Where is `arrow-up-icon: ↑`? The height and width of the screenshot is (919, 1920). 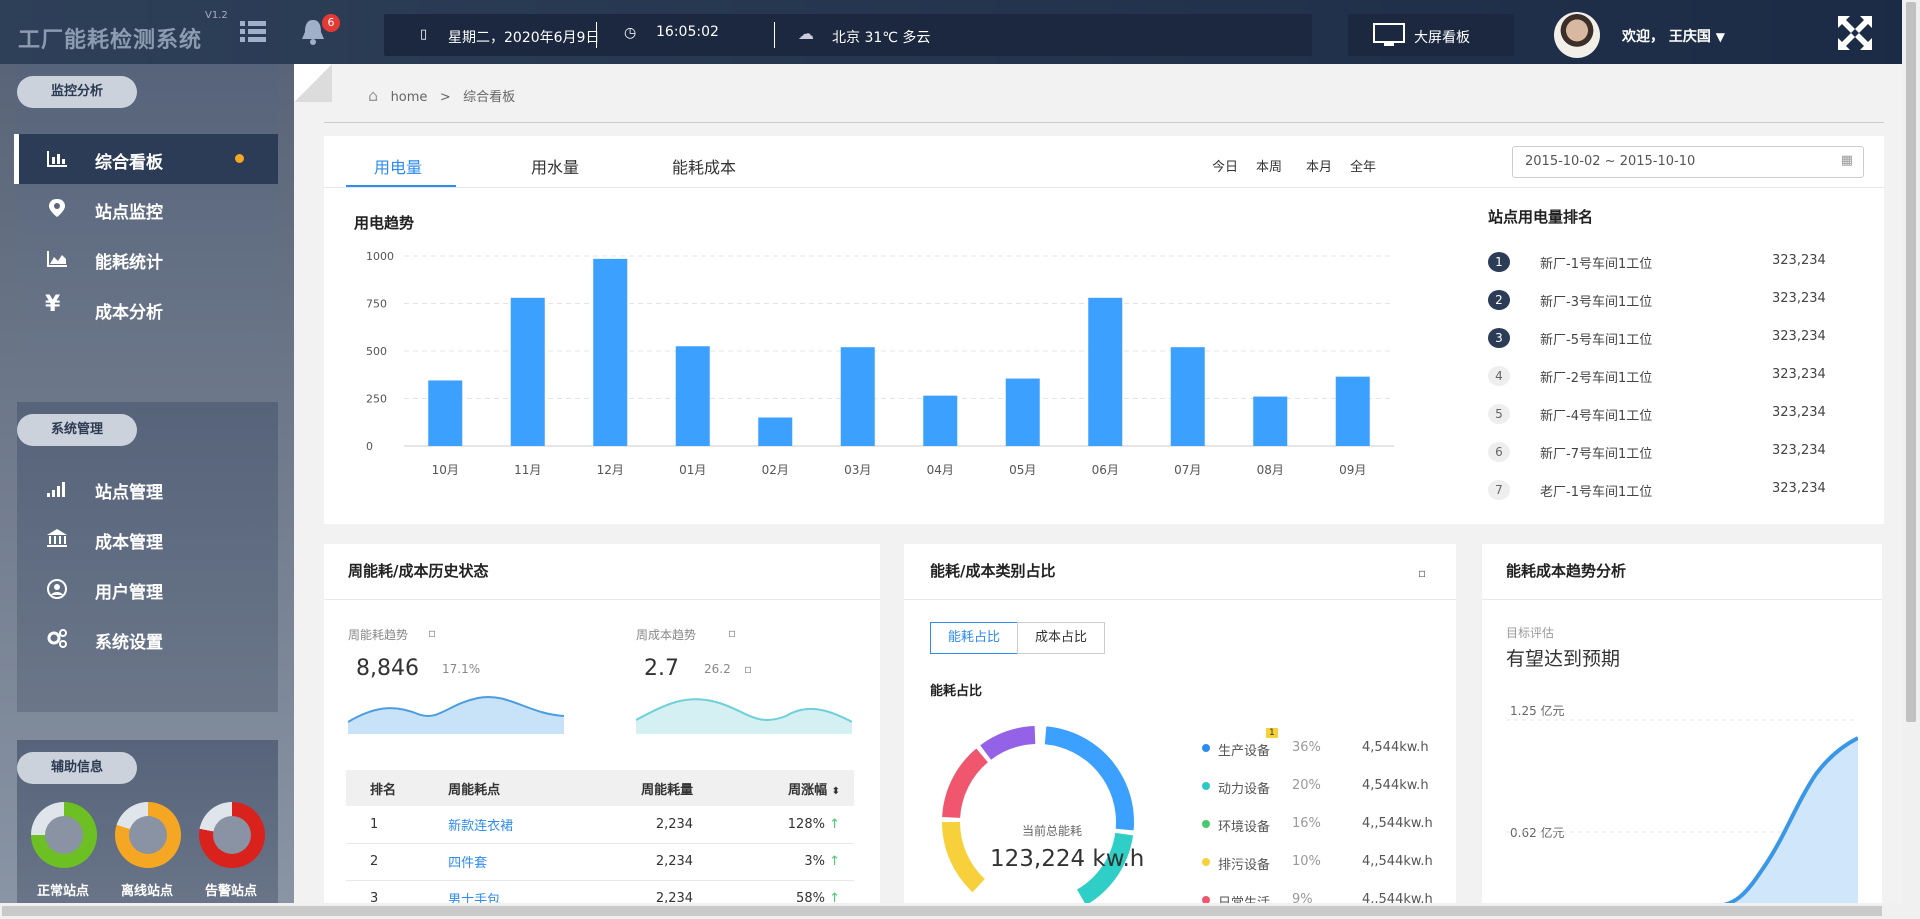
arrow-up-icon: ↑ is located at coordinates (834, 861).